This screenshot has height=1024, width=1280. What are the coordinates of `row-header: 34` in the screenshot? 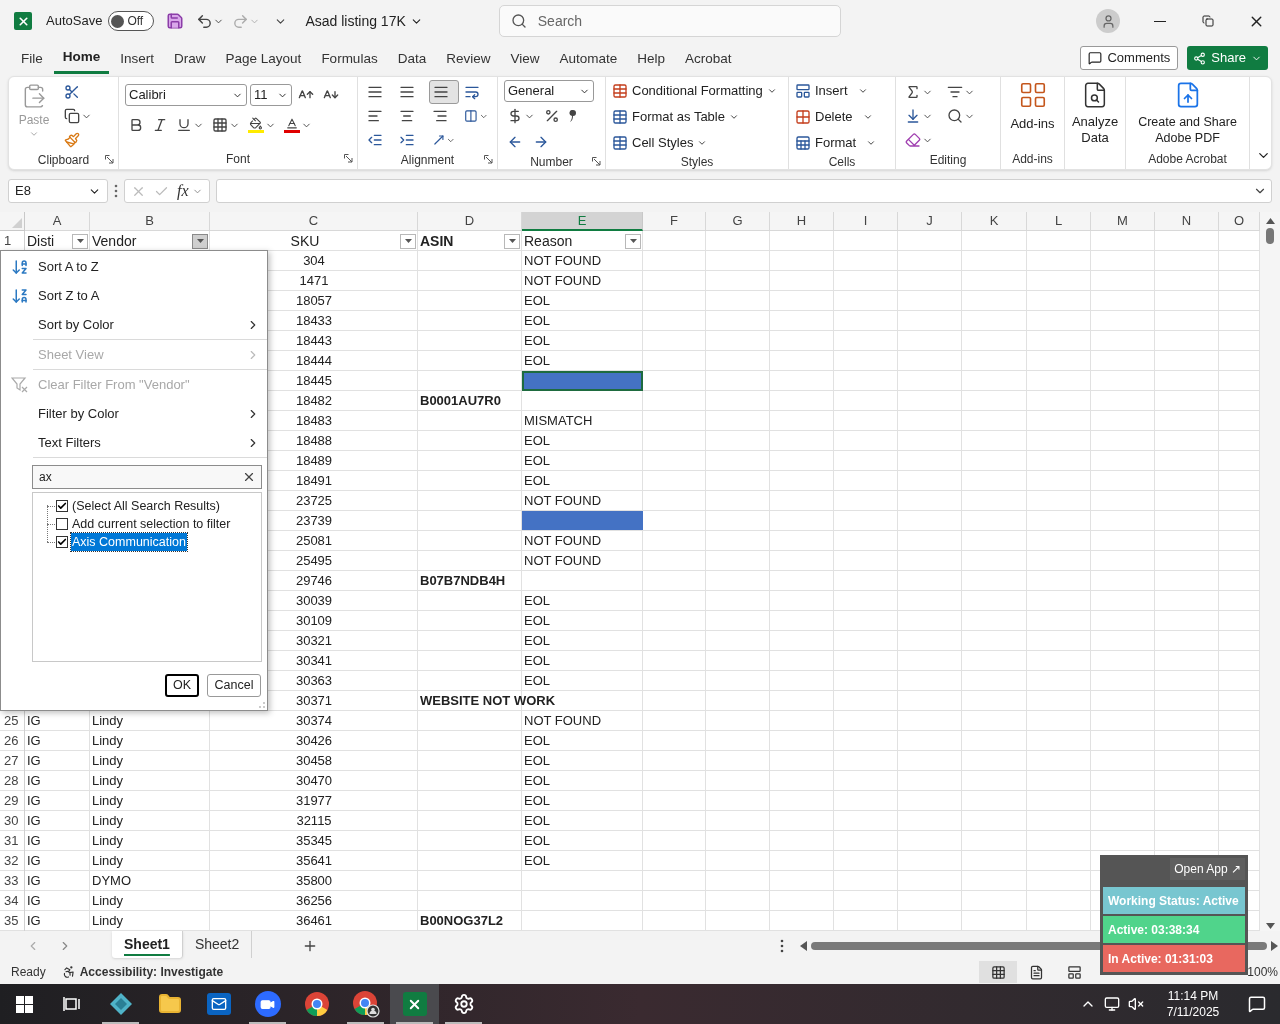 It's located at (11, 901).